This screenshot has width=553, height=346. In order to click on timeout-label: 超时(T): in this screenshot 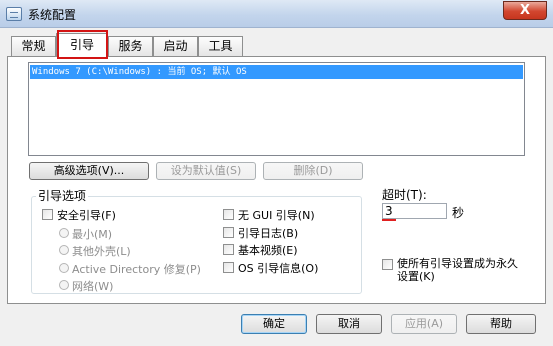, I will do `click(404, 195)`.